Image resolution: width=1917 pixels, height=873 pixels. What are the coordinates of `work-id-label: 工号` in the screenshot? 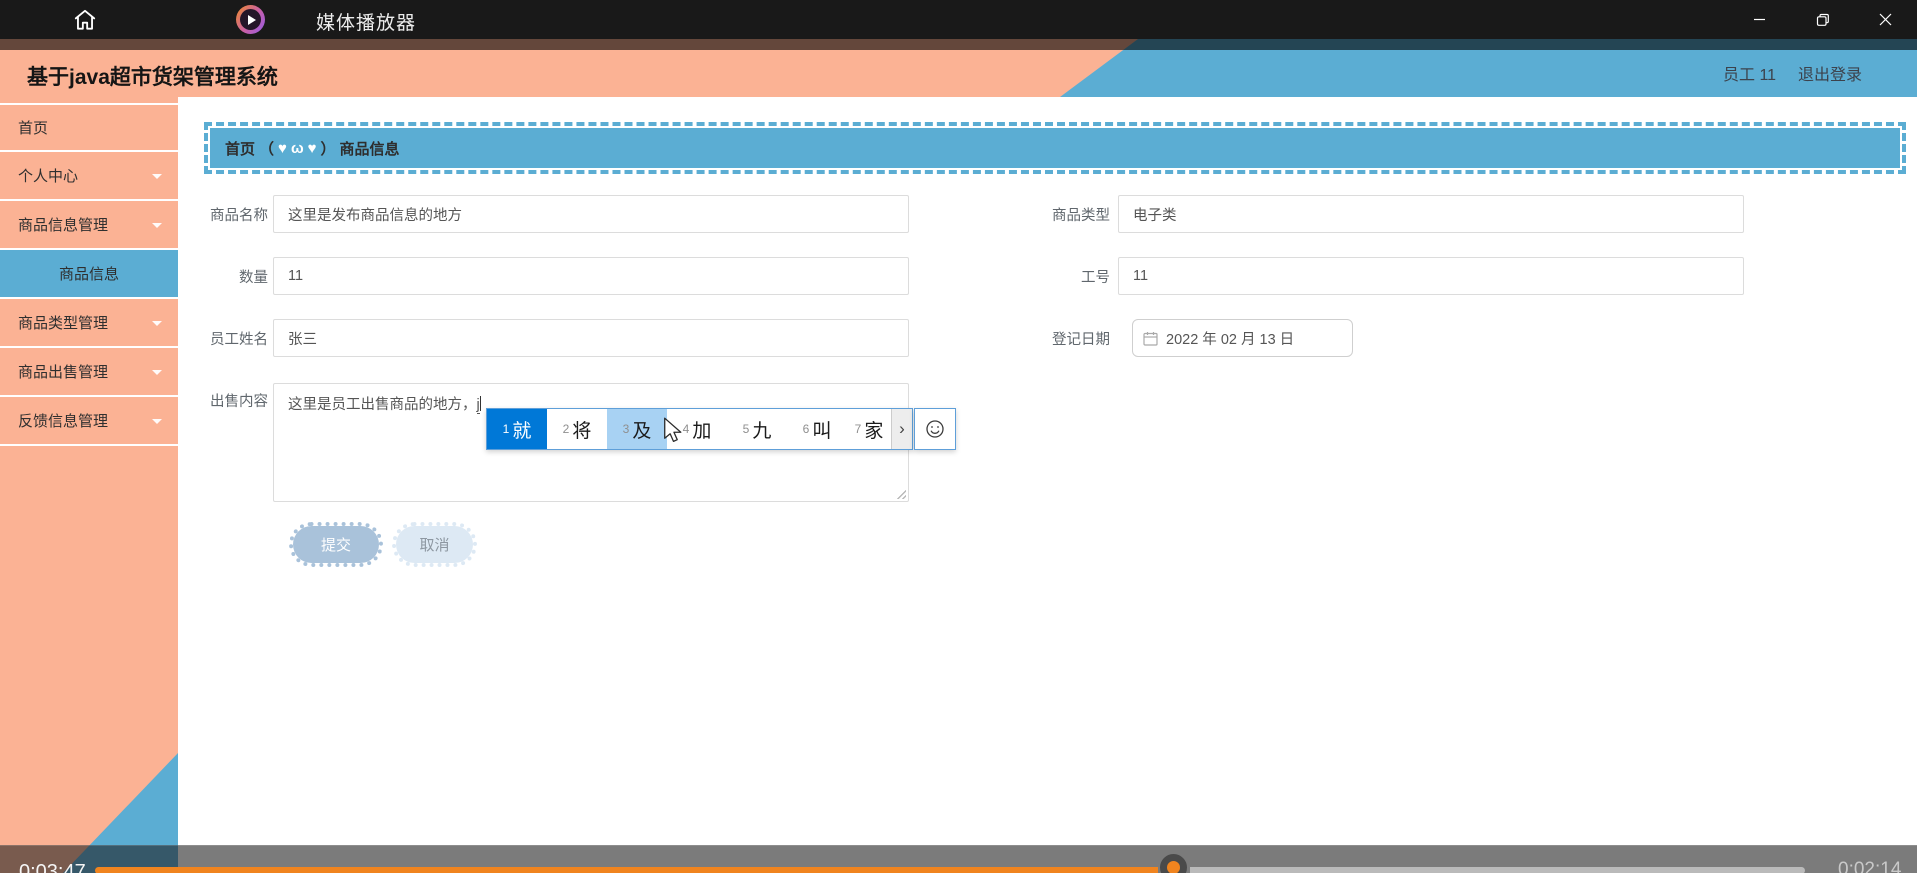 It's located at (1095, 278).